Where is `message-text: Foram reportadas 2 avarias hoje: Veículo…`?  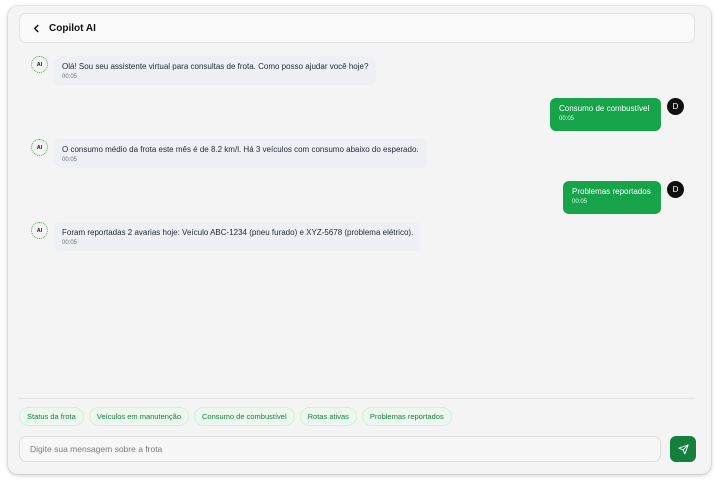 message-text: Foram reportadas 2 avarias hoje: Veículo… is located at coordinates (238, 232).